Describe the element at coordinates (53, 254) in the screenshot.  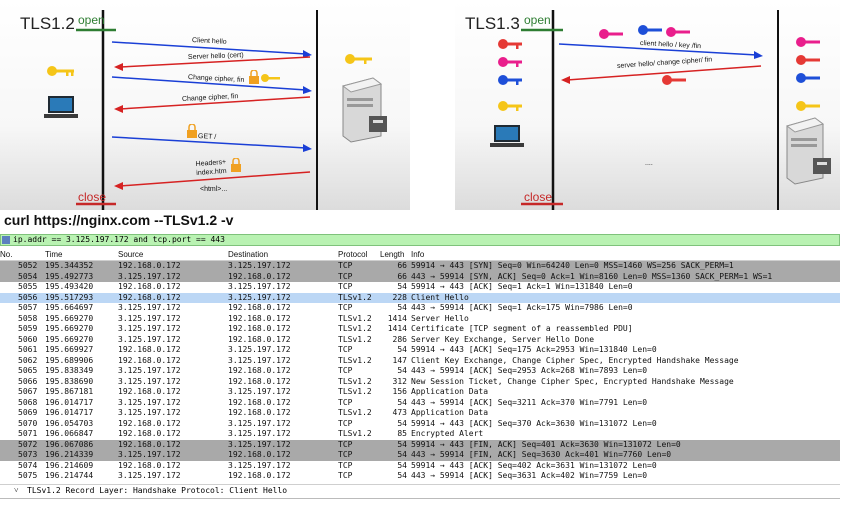
I see `column-header-time: Time` at that location.